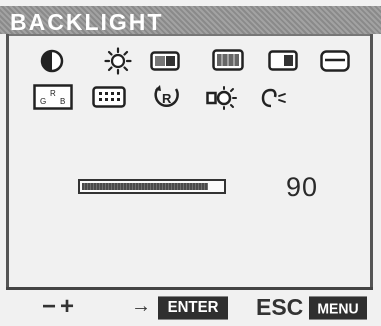  I want to click on svg-text: B, so click(62, 101).